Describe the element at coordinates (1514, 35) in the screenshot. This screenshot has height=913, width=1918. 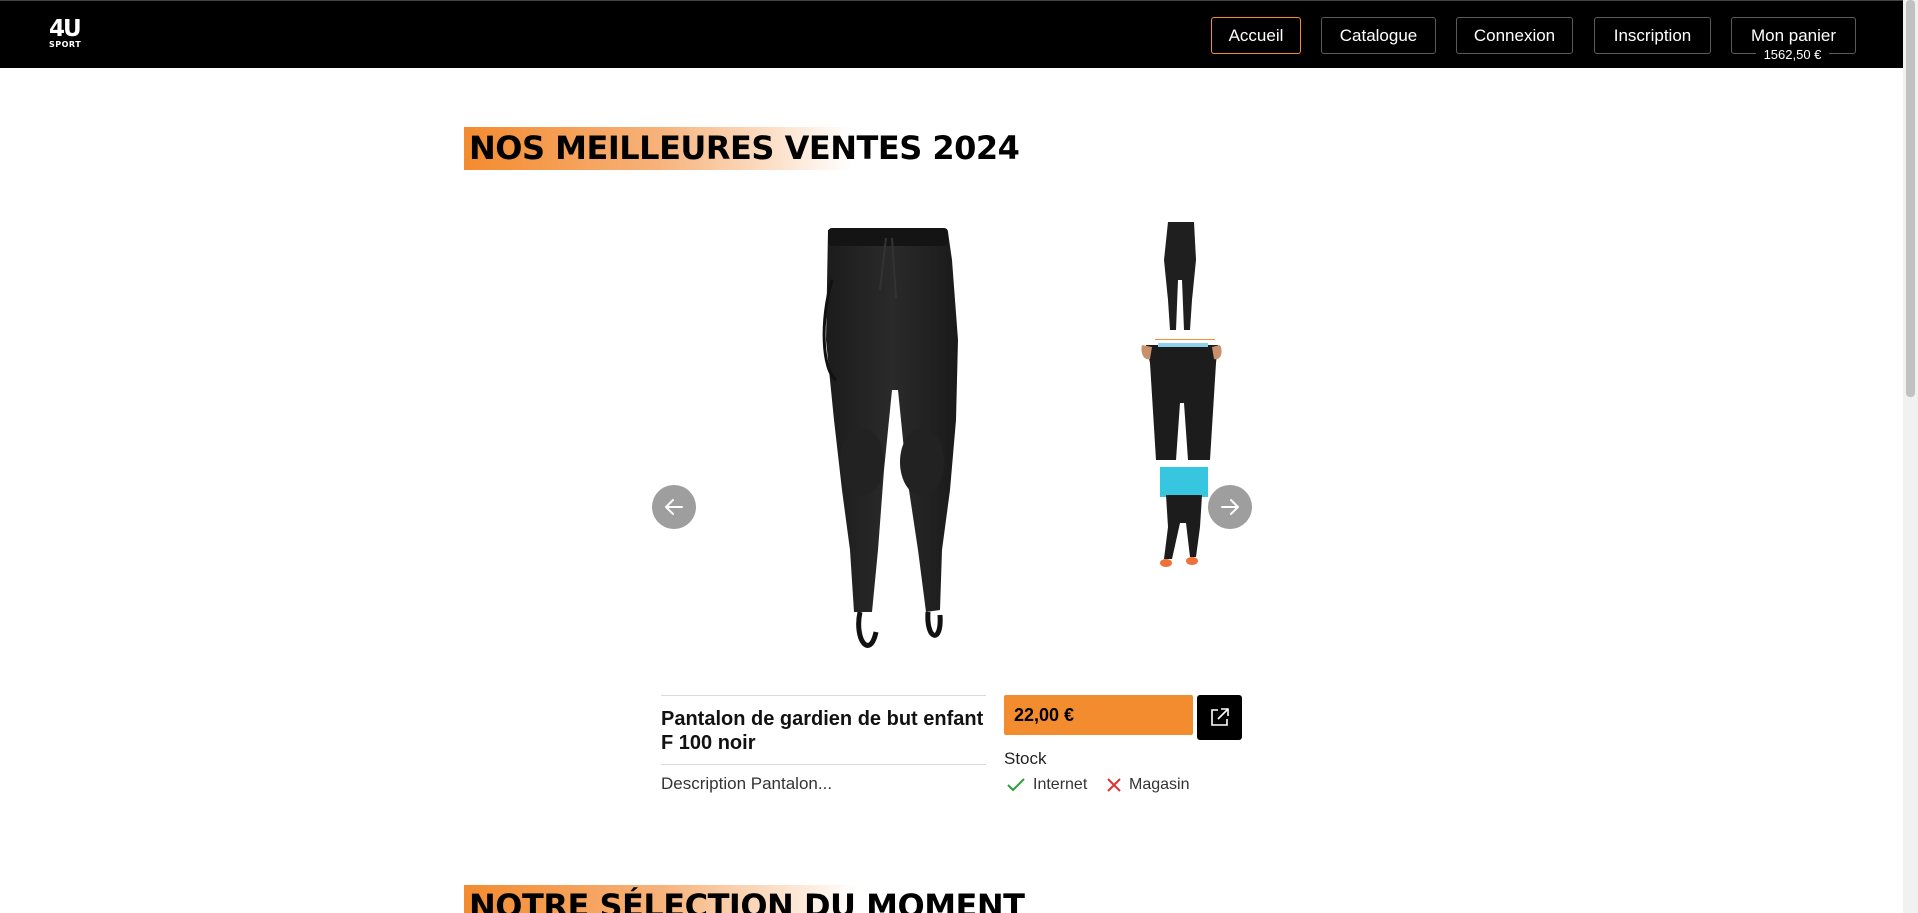
I see `nav-connexion-button: Connexion` at that location.